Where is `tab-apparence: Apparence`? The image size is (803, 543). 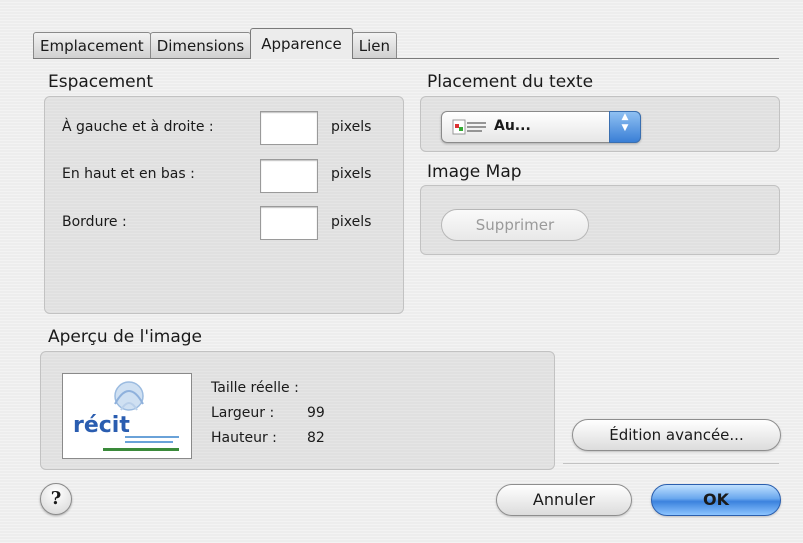
tab-apparence: Apparence is located at coordinates (301, 43).